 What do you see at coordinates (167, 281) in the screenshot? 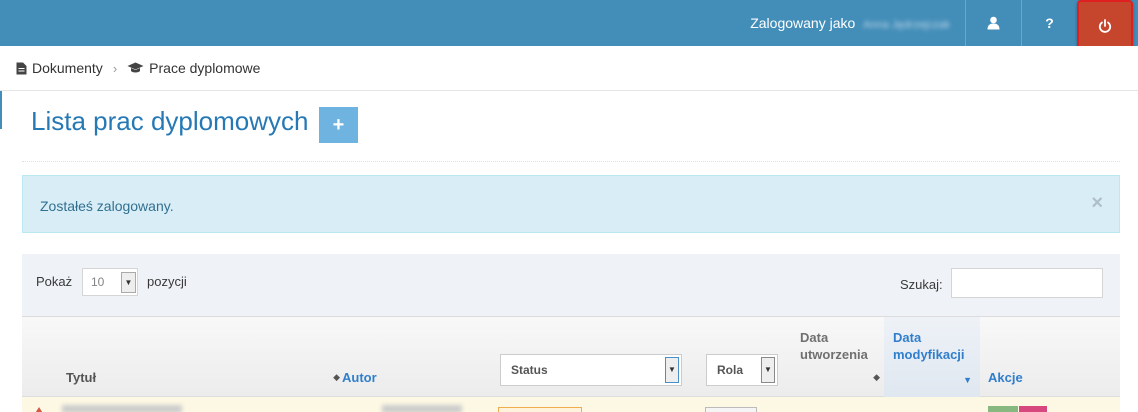
I see `page-length-suffix: pozycji` at bounding box center [167, 281].